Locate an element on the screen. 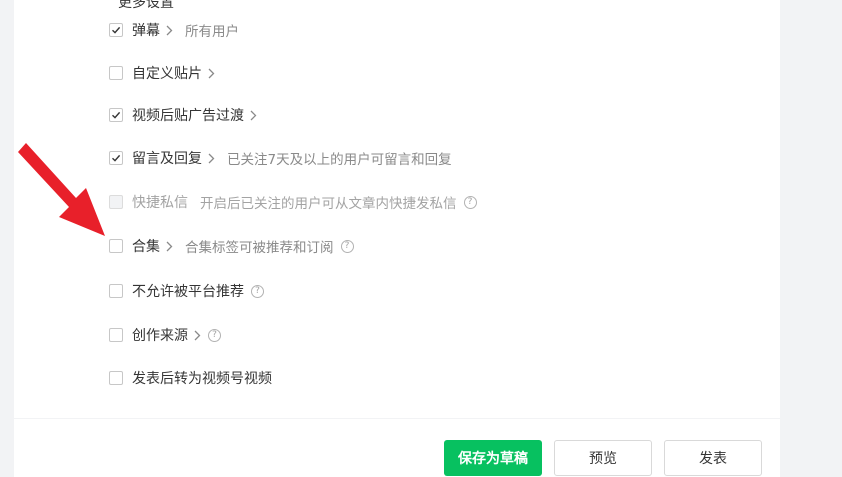 The width and height of the screenshot is (842, 477). option-label: 合集 is located at coordinates (146, 247).